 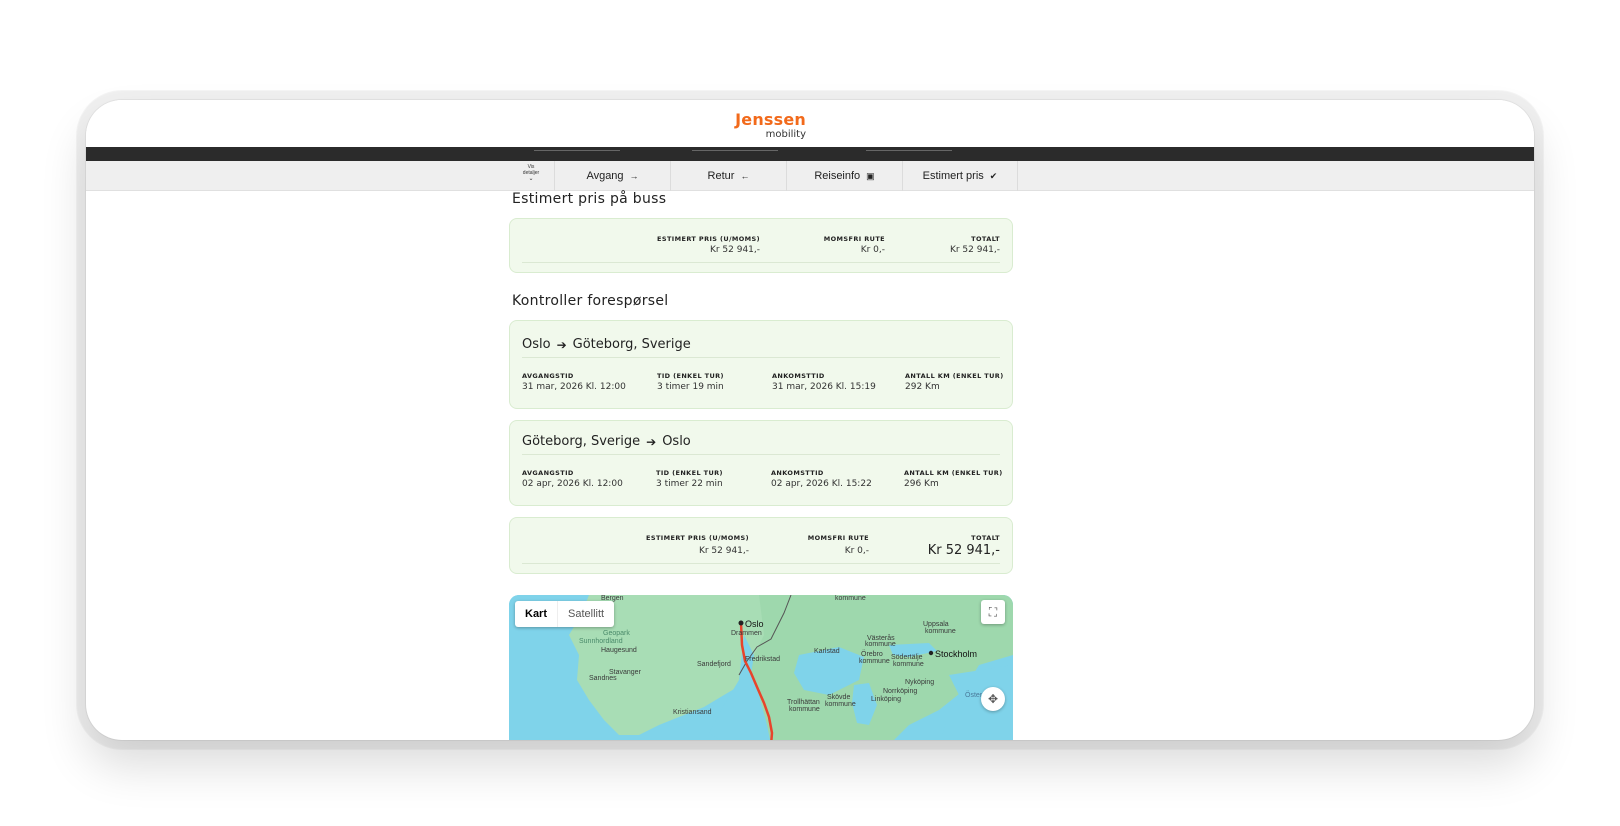 What do you see at coordinates (603, 678) in the screenshot?
I see `map-label: Sandnes` at bounding box center [603, 678].